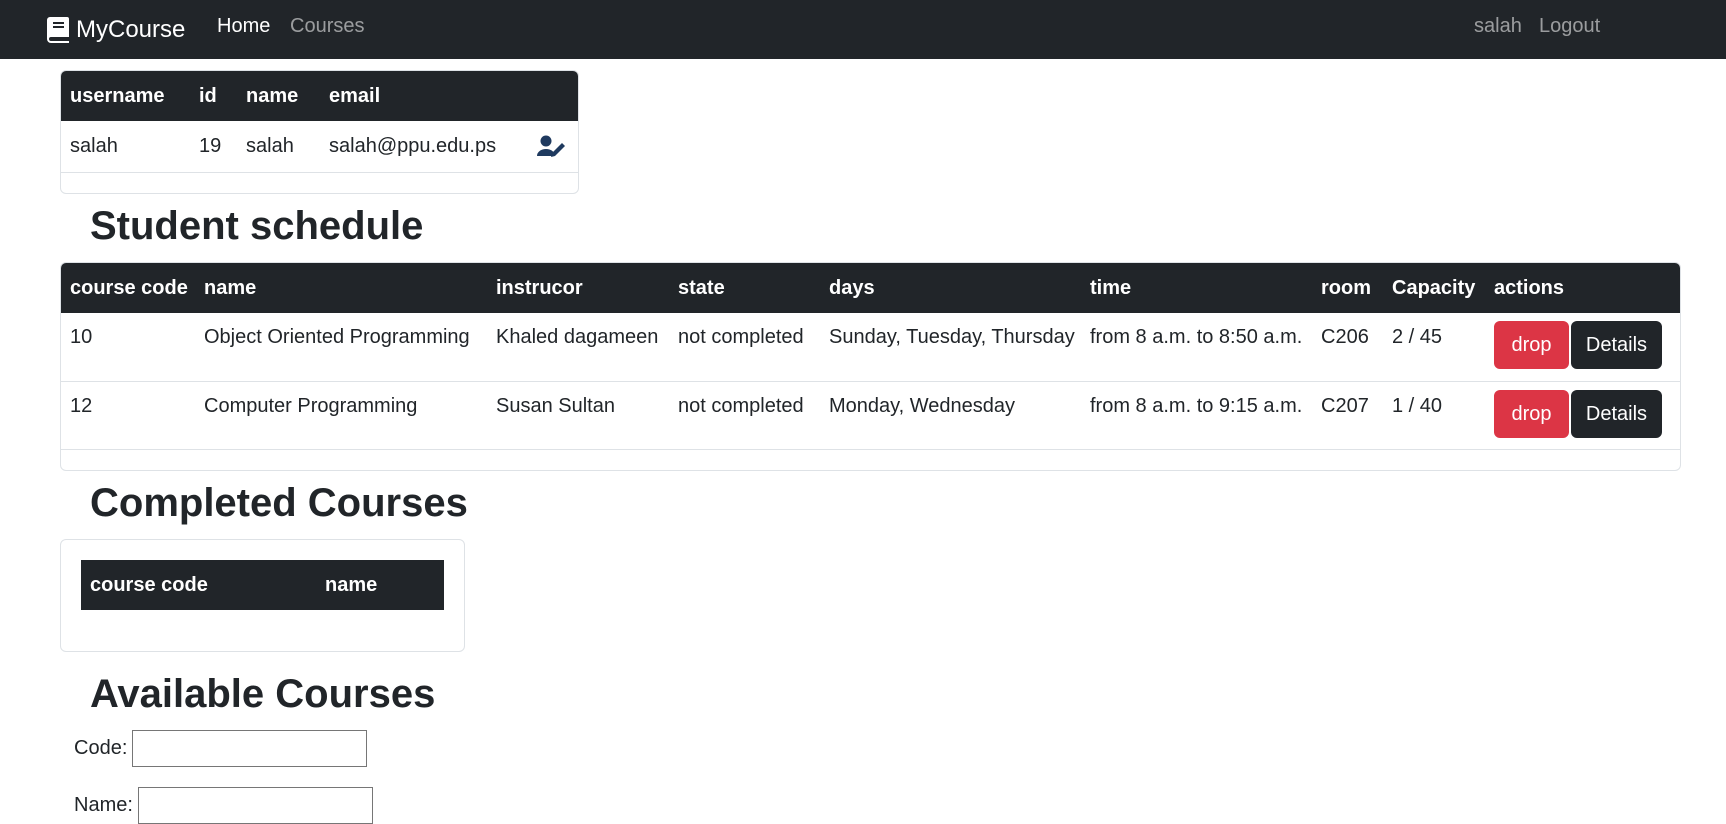 This screenshot has width=1726, height=824. Describe the element at coordinates (257, 226) in the screenshot. I see `schedule-title: Student schedule` at that location.